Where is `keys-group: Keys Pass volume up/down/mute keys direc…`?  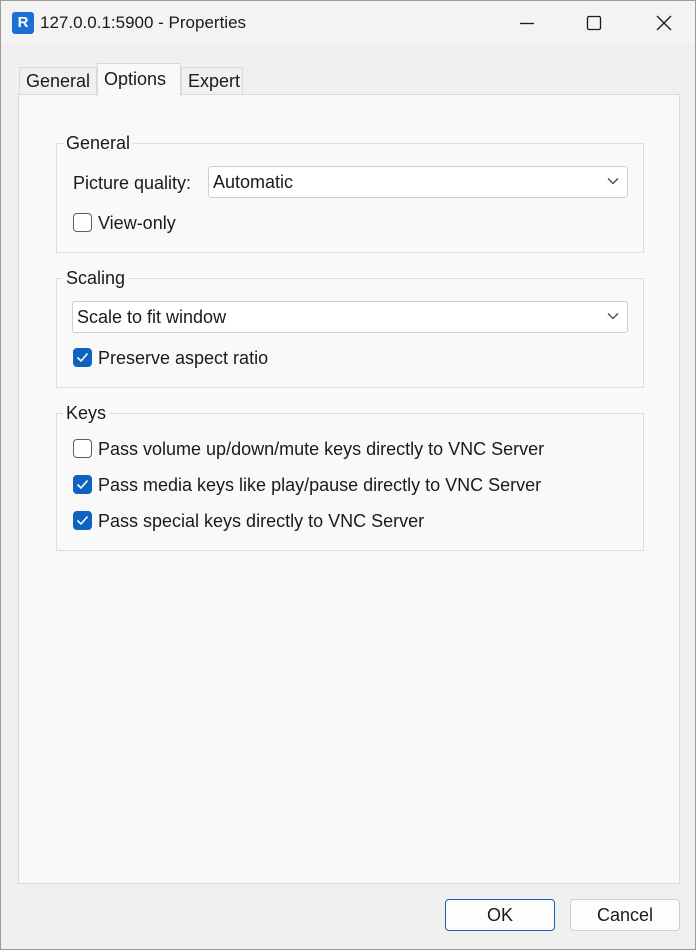 keys-group: Keys Pass volume up/down/mute keys direc… is located at coordinates (350, 476).